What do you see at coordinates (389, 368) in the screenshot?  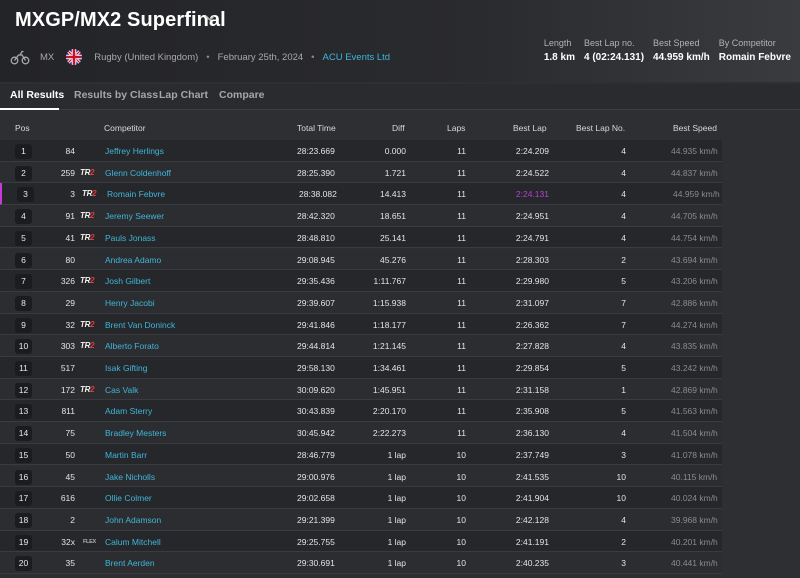 I see `diff: 1:34.461` at bounding box center [389, 368].